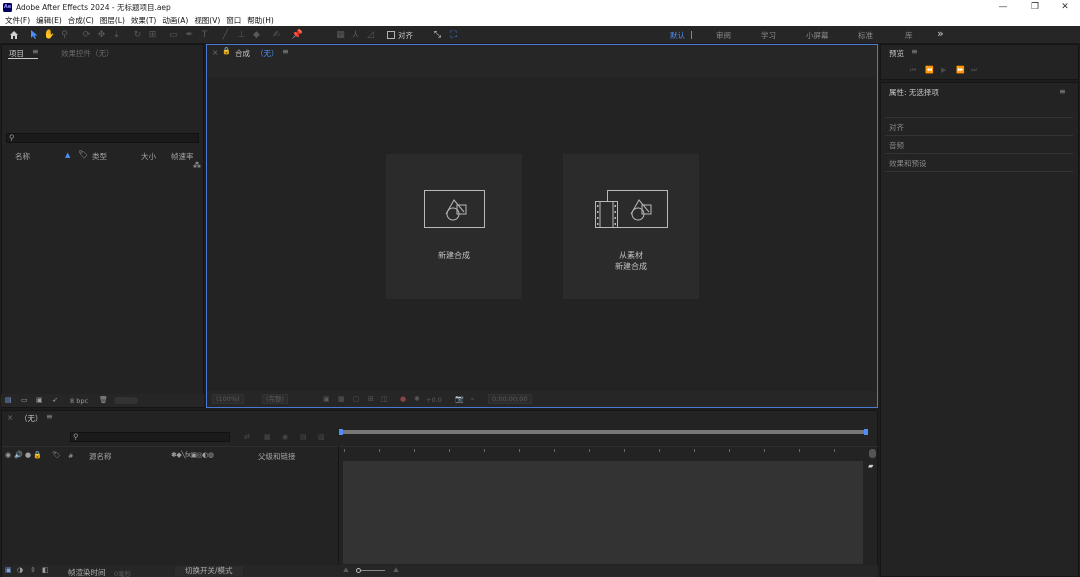 The width and height of the screenshot is (1080, 577). Describe the element at coordinates (370, 34) in the screenshot. I see `view-axis-icon: ◿` at that location.